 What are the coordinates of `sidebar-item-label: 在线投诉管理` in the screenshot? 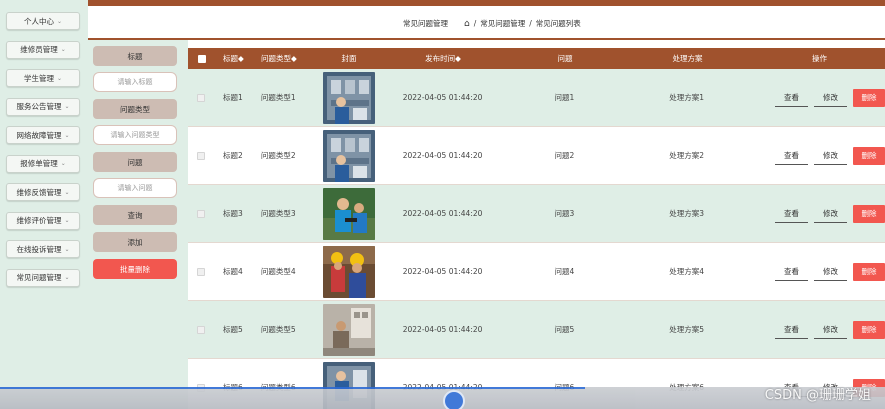 It's located at (39, 249).